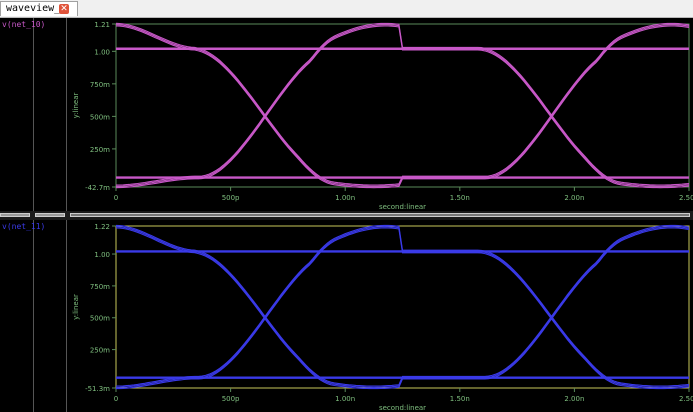  Describe the element at coordinates (97, 389) in the screenshot. I see `y-tick-label: -51.3m` at that location.